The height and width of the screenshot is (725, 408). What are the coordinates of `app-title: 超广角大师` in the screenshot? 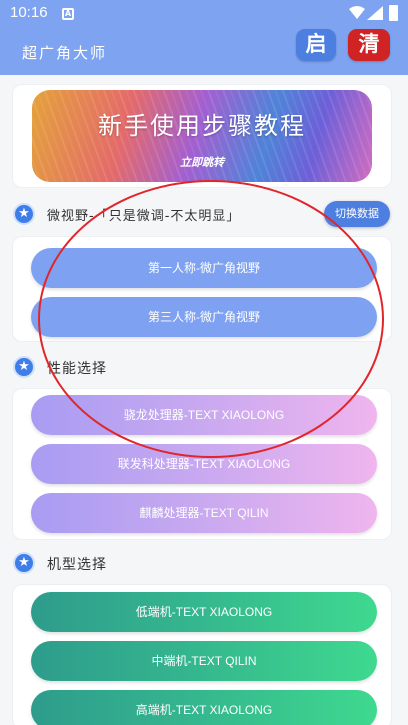 It's located at (65, 53).